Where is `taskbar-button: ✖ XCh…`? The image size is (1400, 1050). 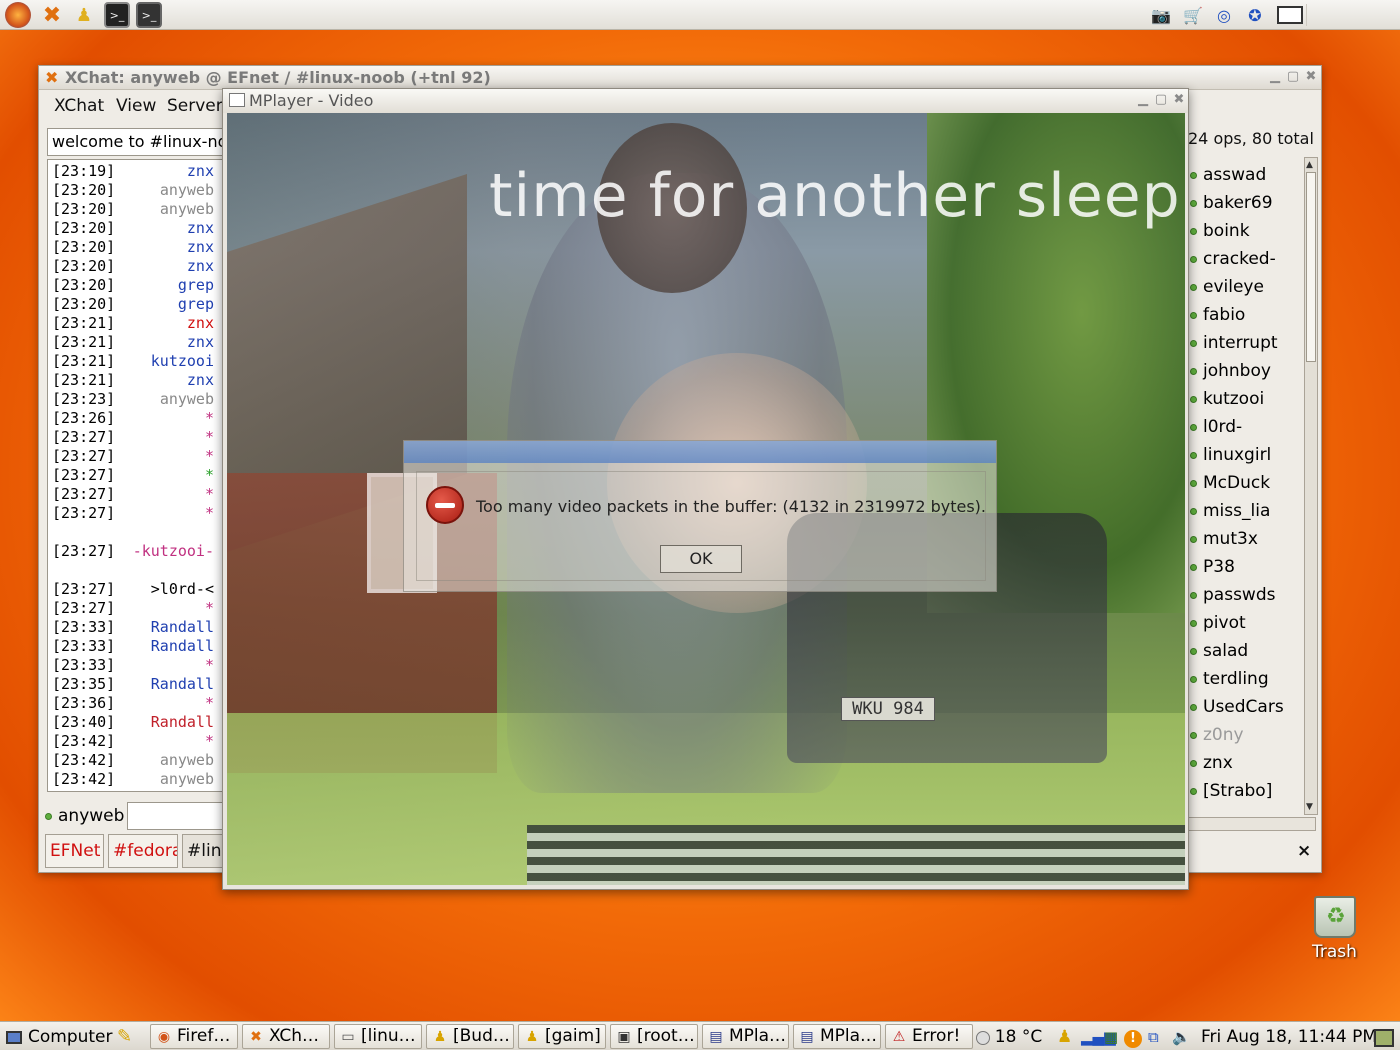
taskbar-button: ✖ XCh… is located at coordinates (286, 1036).